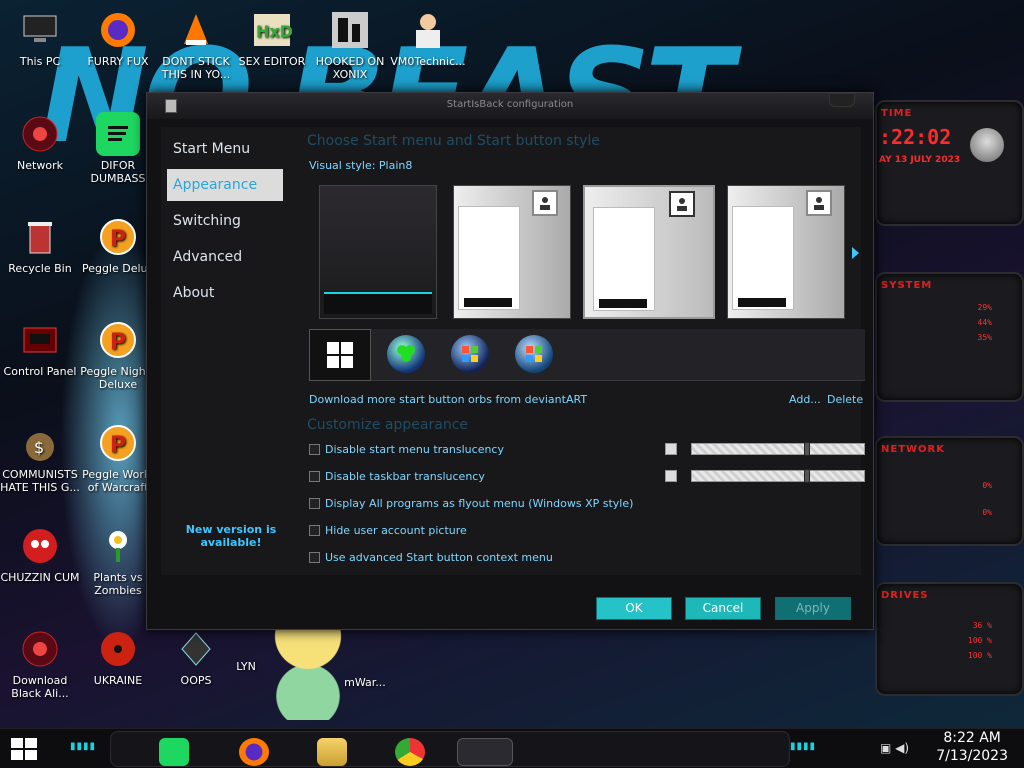 The width and height of the screenshot is (1024, 768). What do you see at coordinates (855, 253) in the screenshot?
I see `scroll-right-arrow-icon` at bounding box center [855, 253].